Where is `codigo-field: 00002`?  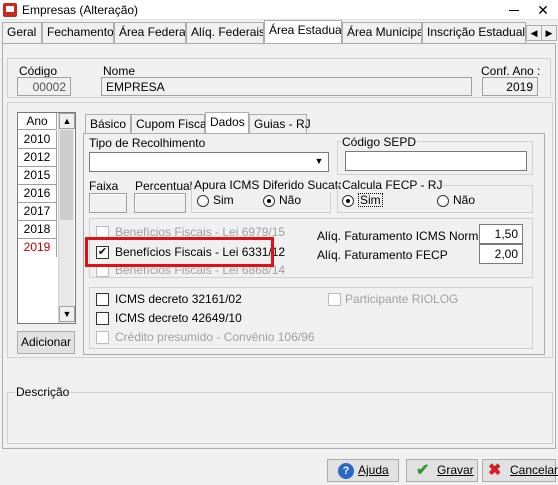 codigo-field: 00002 is located at coordinates (44, 86).